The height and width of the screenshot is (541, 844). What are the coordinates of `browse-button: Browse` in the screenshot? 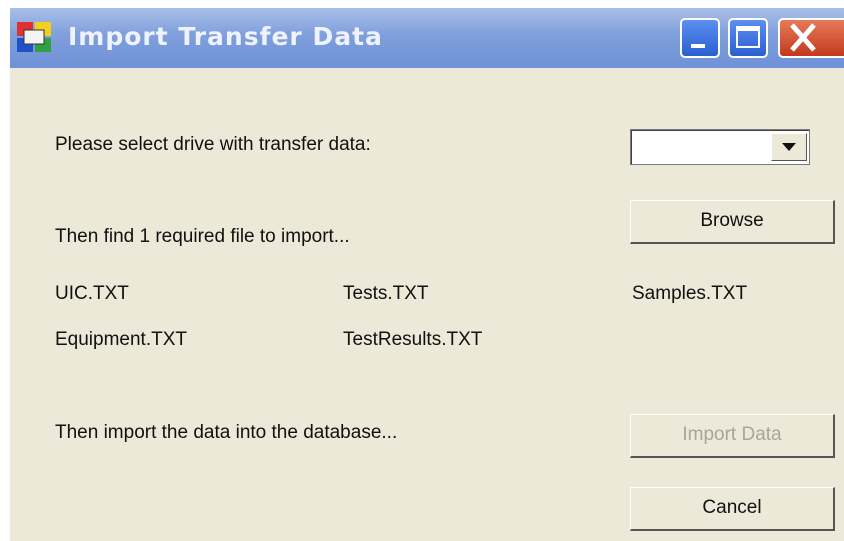 It's located at (732, 222).